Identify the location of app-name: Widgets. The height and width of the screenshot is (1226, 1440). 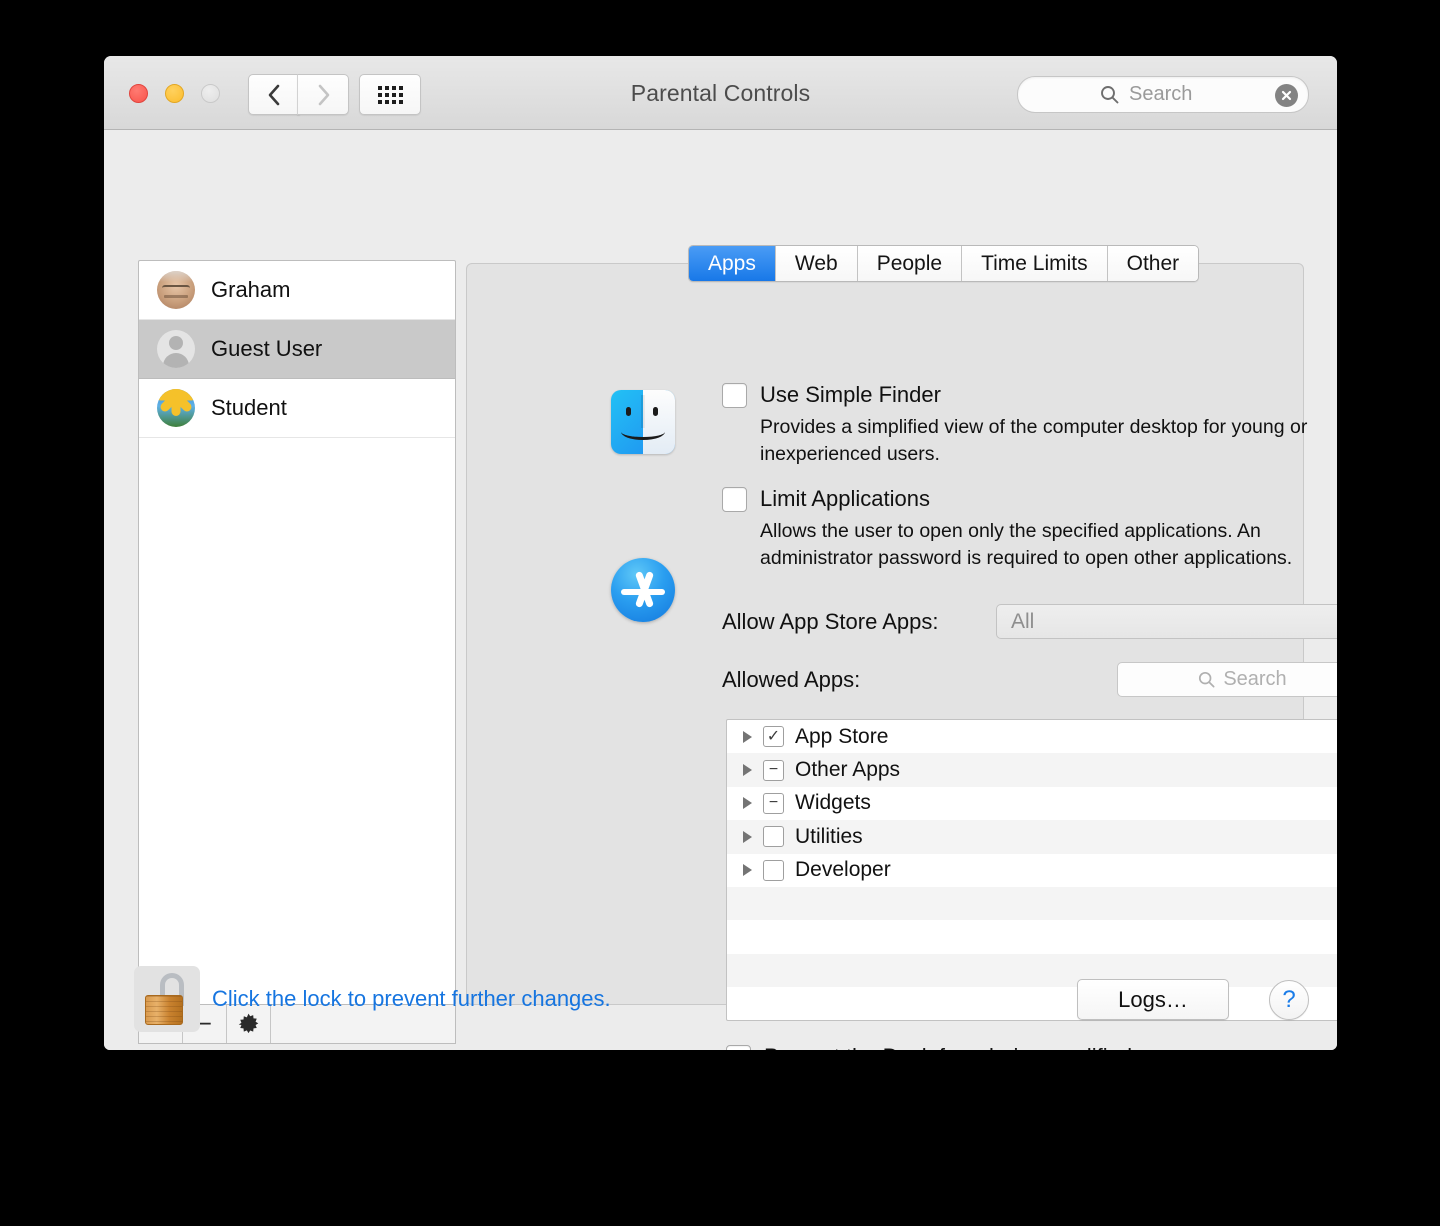
(833, 803).